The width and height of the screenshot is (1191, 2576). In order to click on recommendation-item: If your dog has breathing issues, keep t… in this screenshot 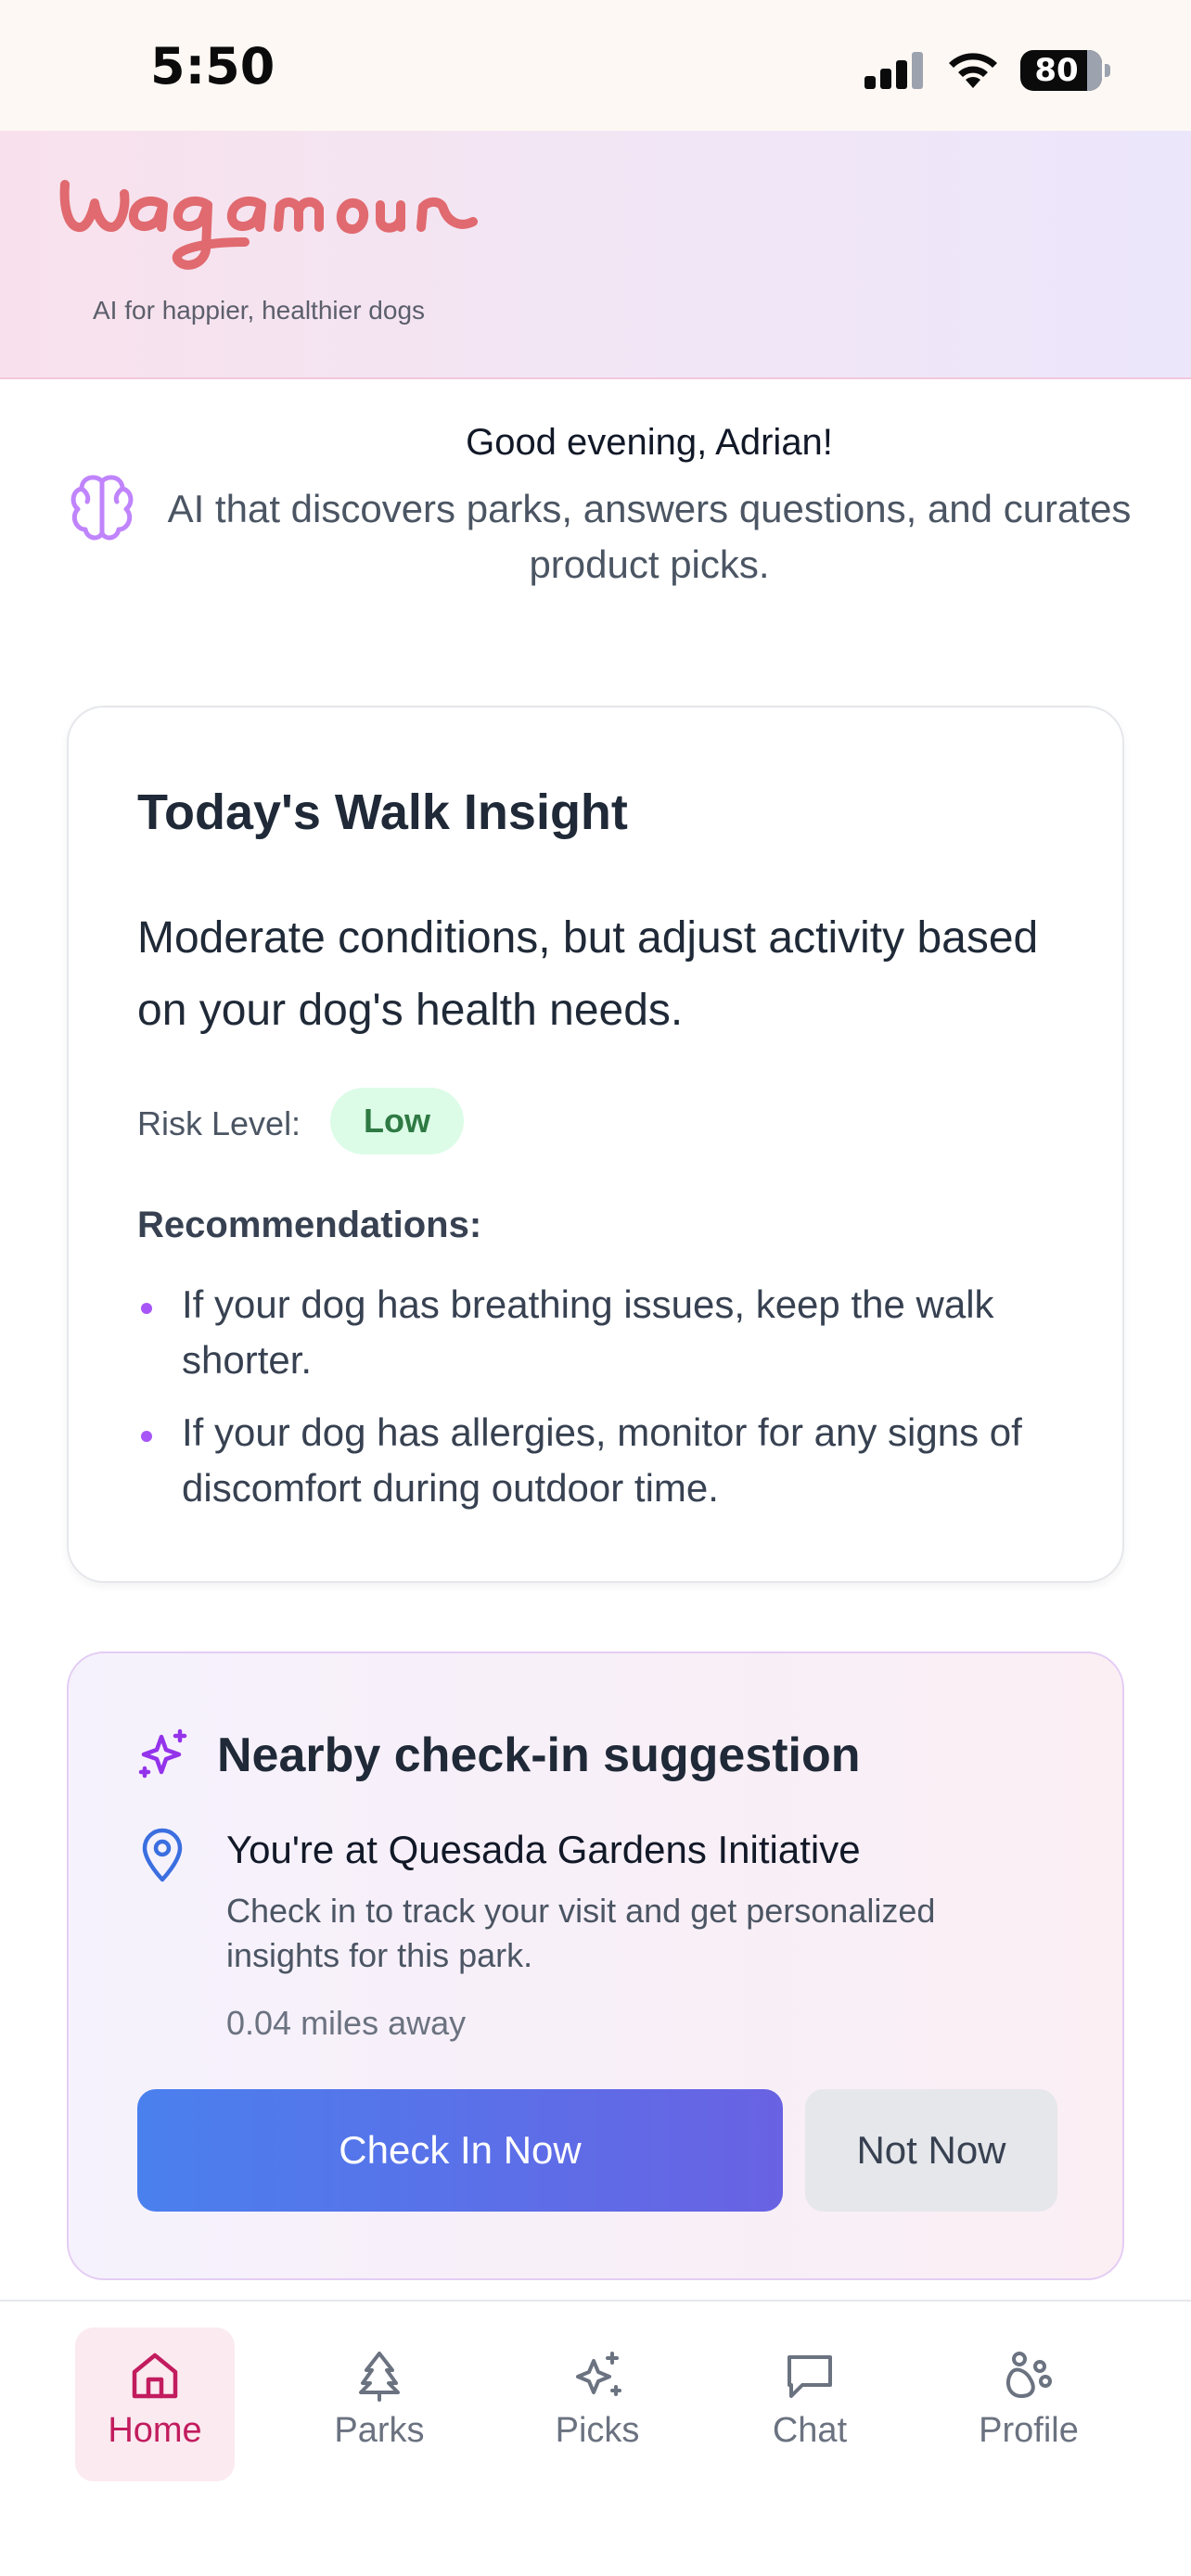, I will do `click(601, 1332)`.